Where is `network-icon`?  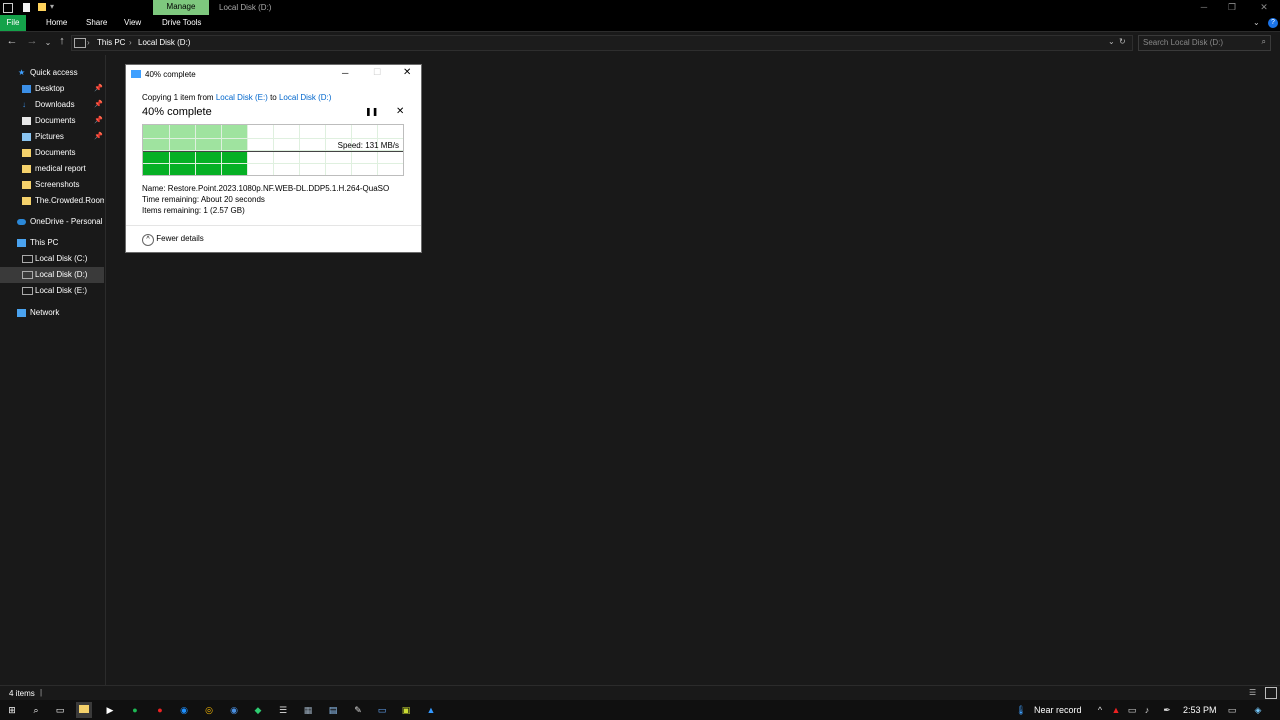
network-icon is located at coordinates (21, 313).